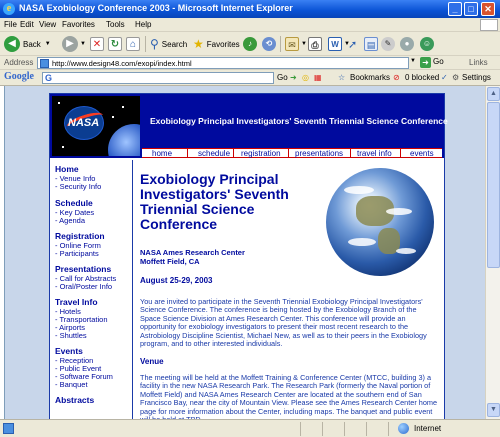  I want to click on home-button: ⌂, so click(133, 44).